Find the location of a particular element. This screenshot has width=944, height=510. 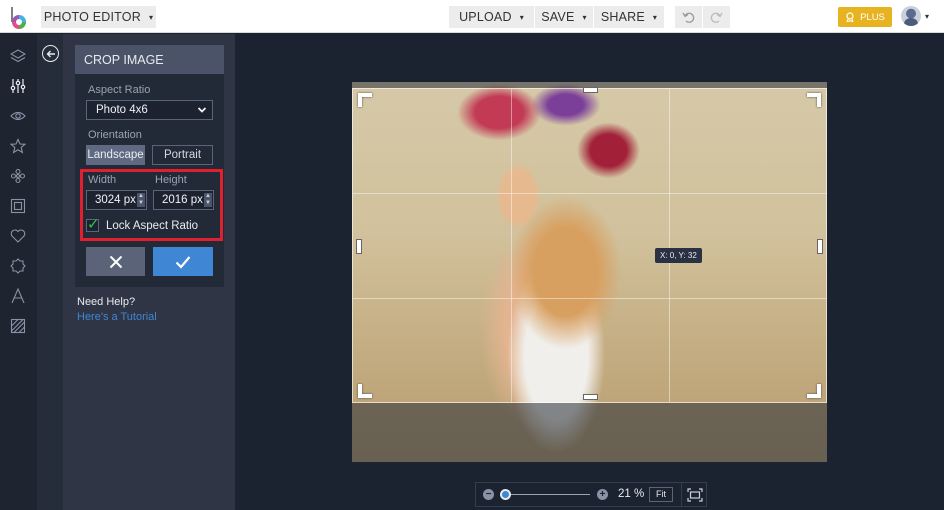

close-icon is located at coordinates (115, 261).